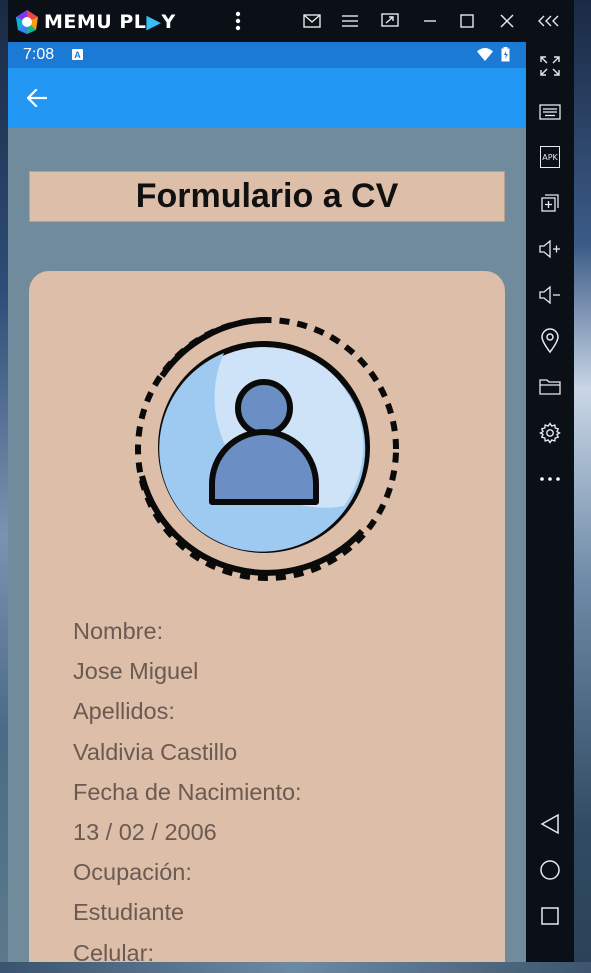 The image size is (591, 973). I want to click on keyboard-icon, so click(550, 112).